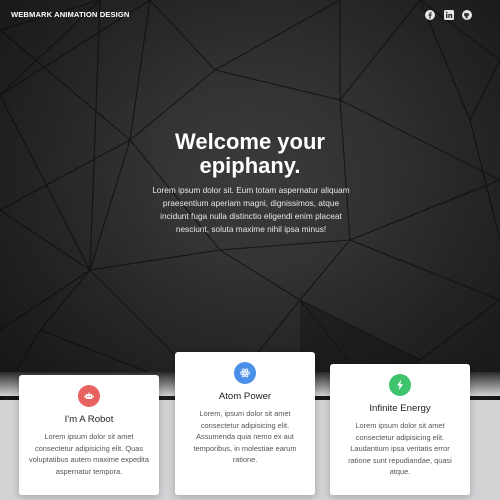 The width and height of the screenshot is (500, 500). What do you see at coordinates (250, 165) in the screenshot?
I see `hero-headline-line: epiphany.` at bounding box center [250, 165].